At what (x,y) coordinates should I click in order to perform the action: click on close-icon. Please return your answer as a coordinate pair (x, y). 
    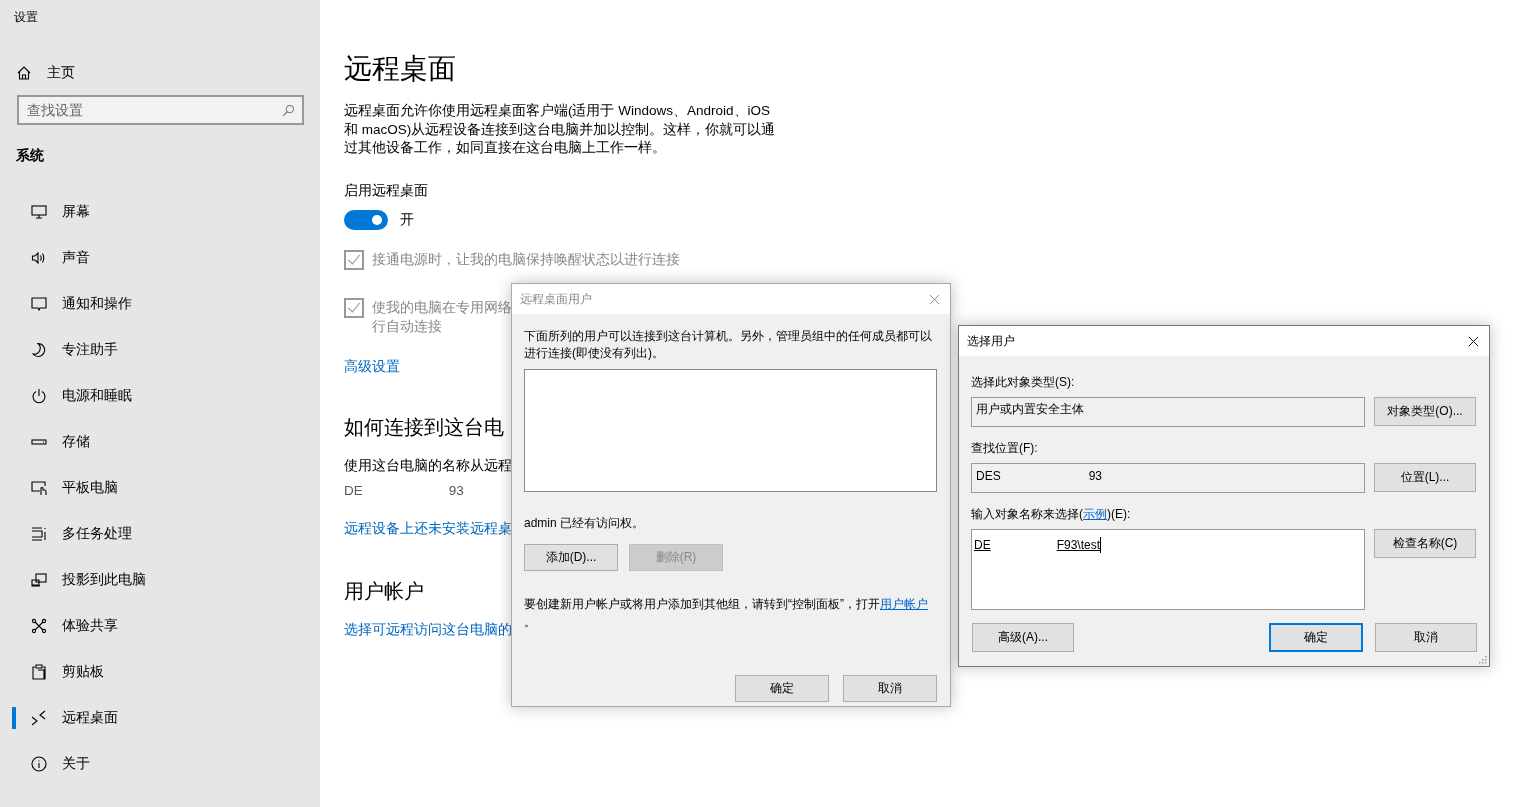
    Looking at the image, I should click on (1473, 341).